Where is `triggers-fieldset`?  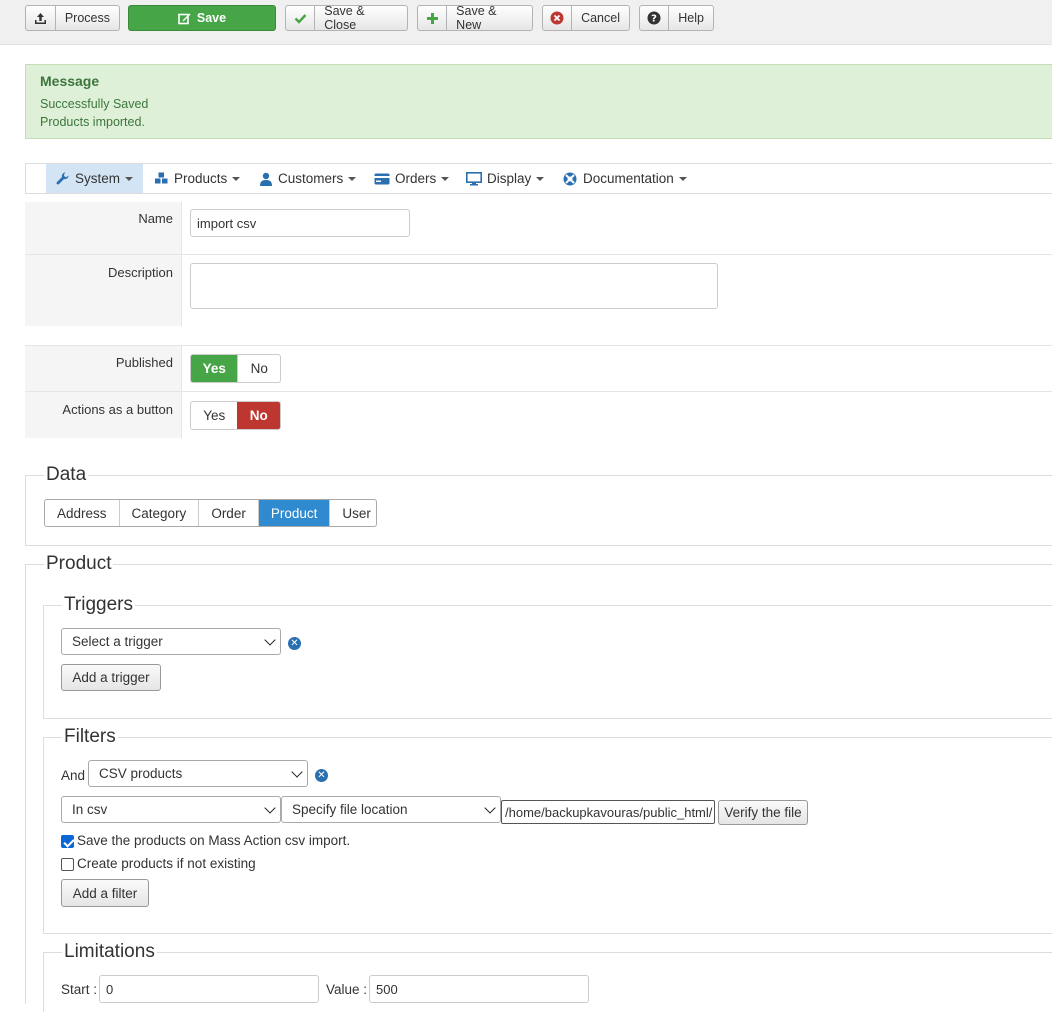
triggers-fieldset is located at coordinates (547, 662).